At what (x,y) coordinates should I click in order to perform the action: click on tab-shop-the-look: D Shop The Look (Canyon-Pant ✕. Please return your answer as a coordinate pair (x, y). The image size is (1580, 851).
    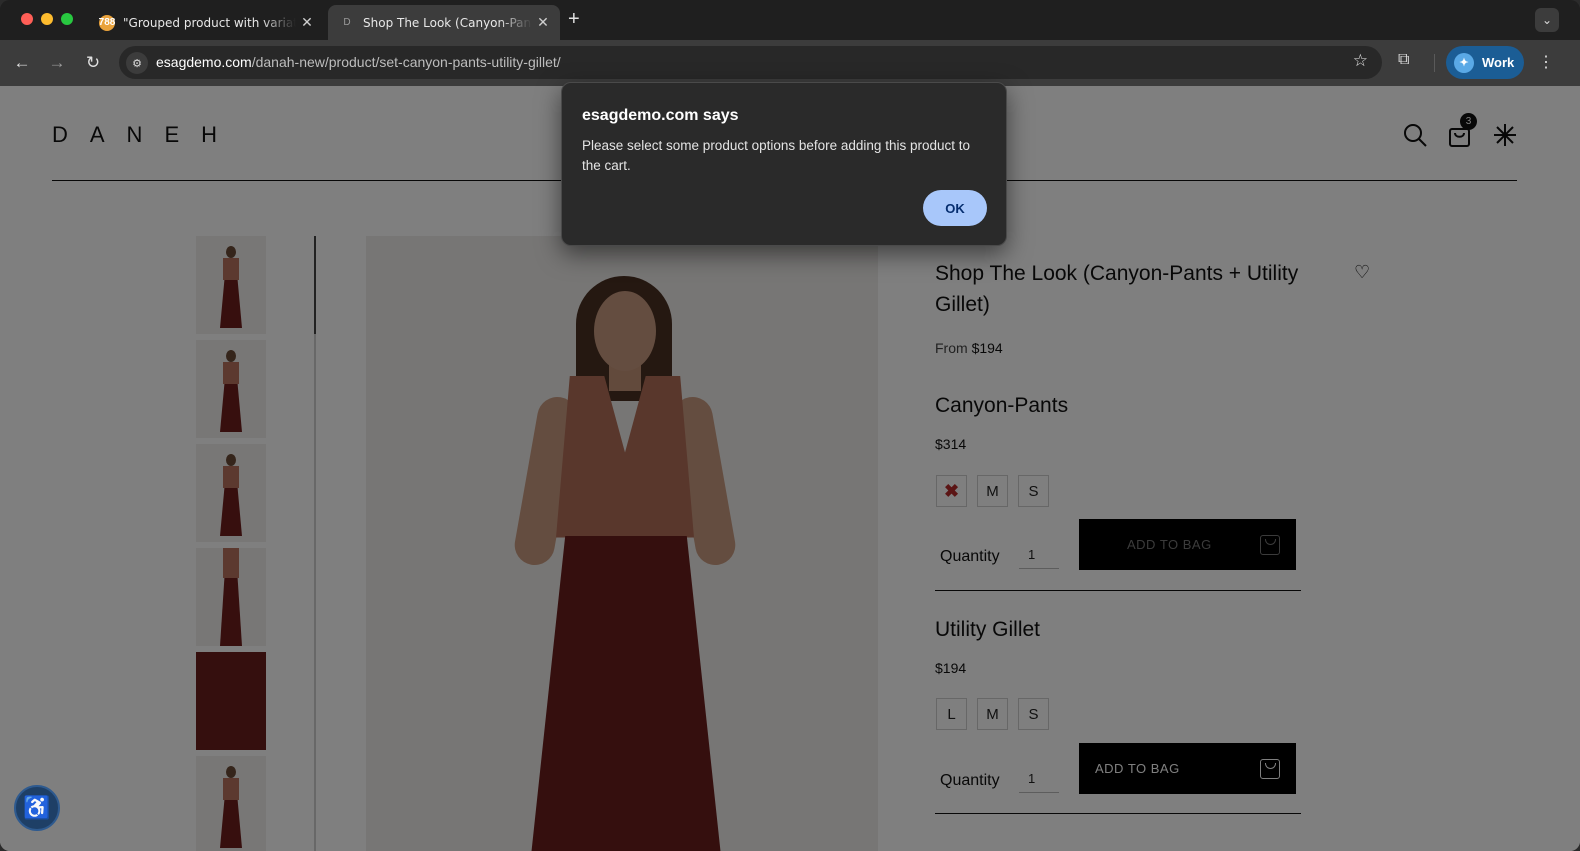
    Looking at the image, I should click on (444, 22).